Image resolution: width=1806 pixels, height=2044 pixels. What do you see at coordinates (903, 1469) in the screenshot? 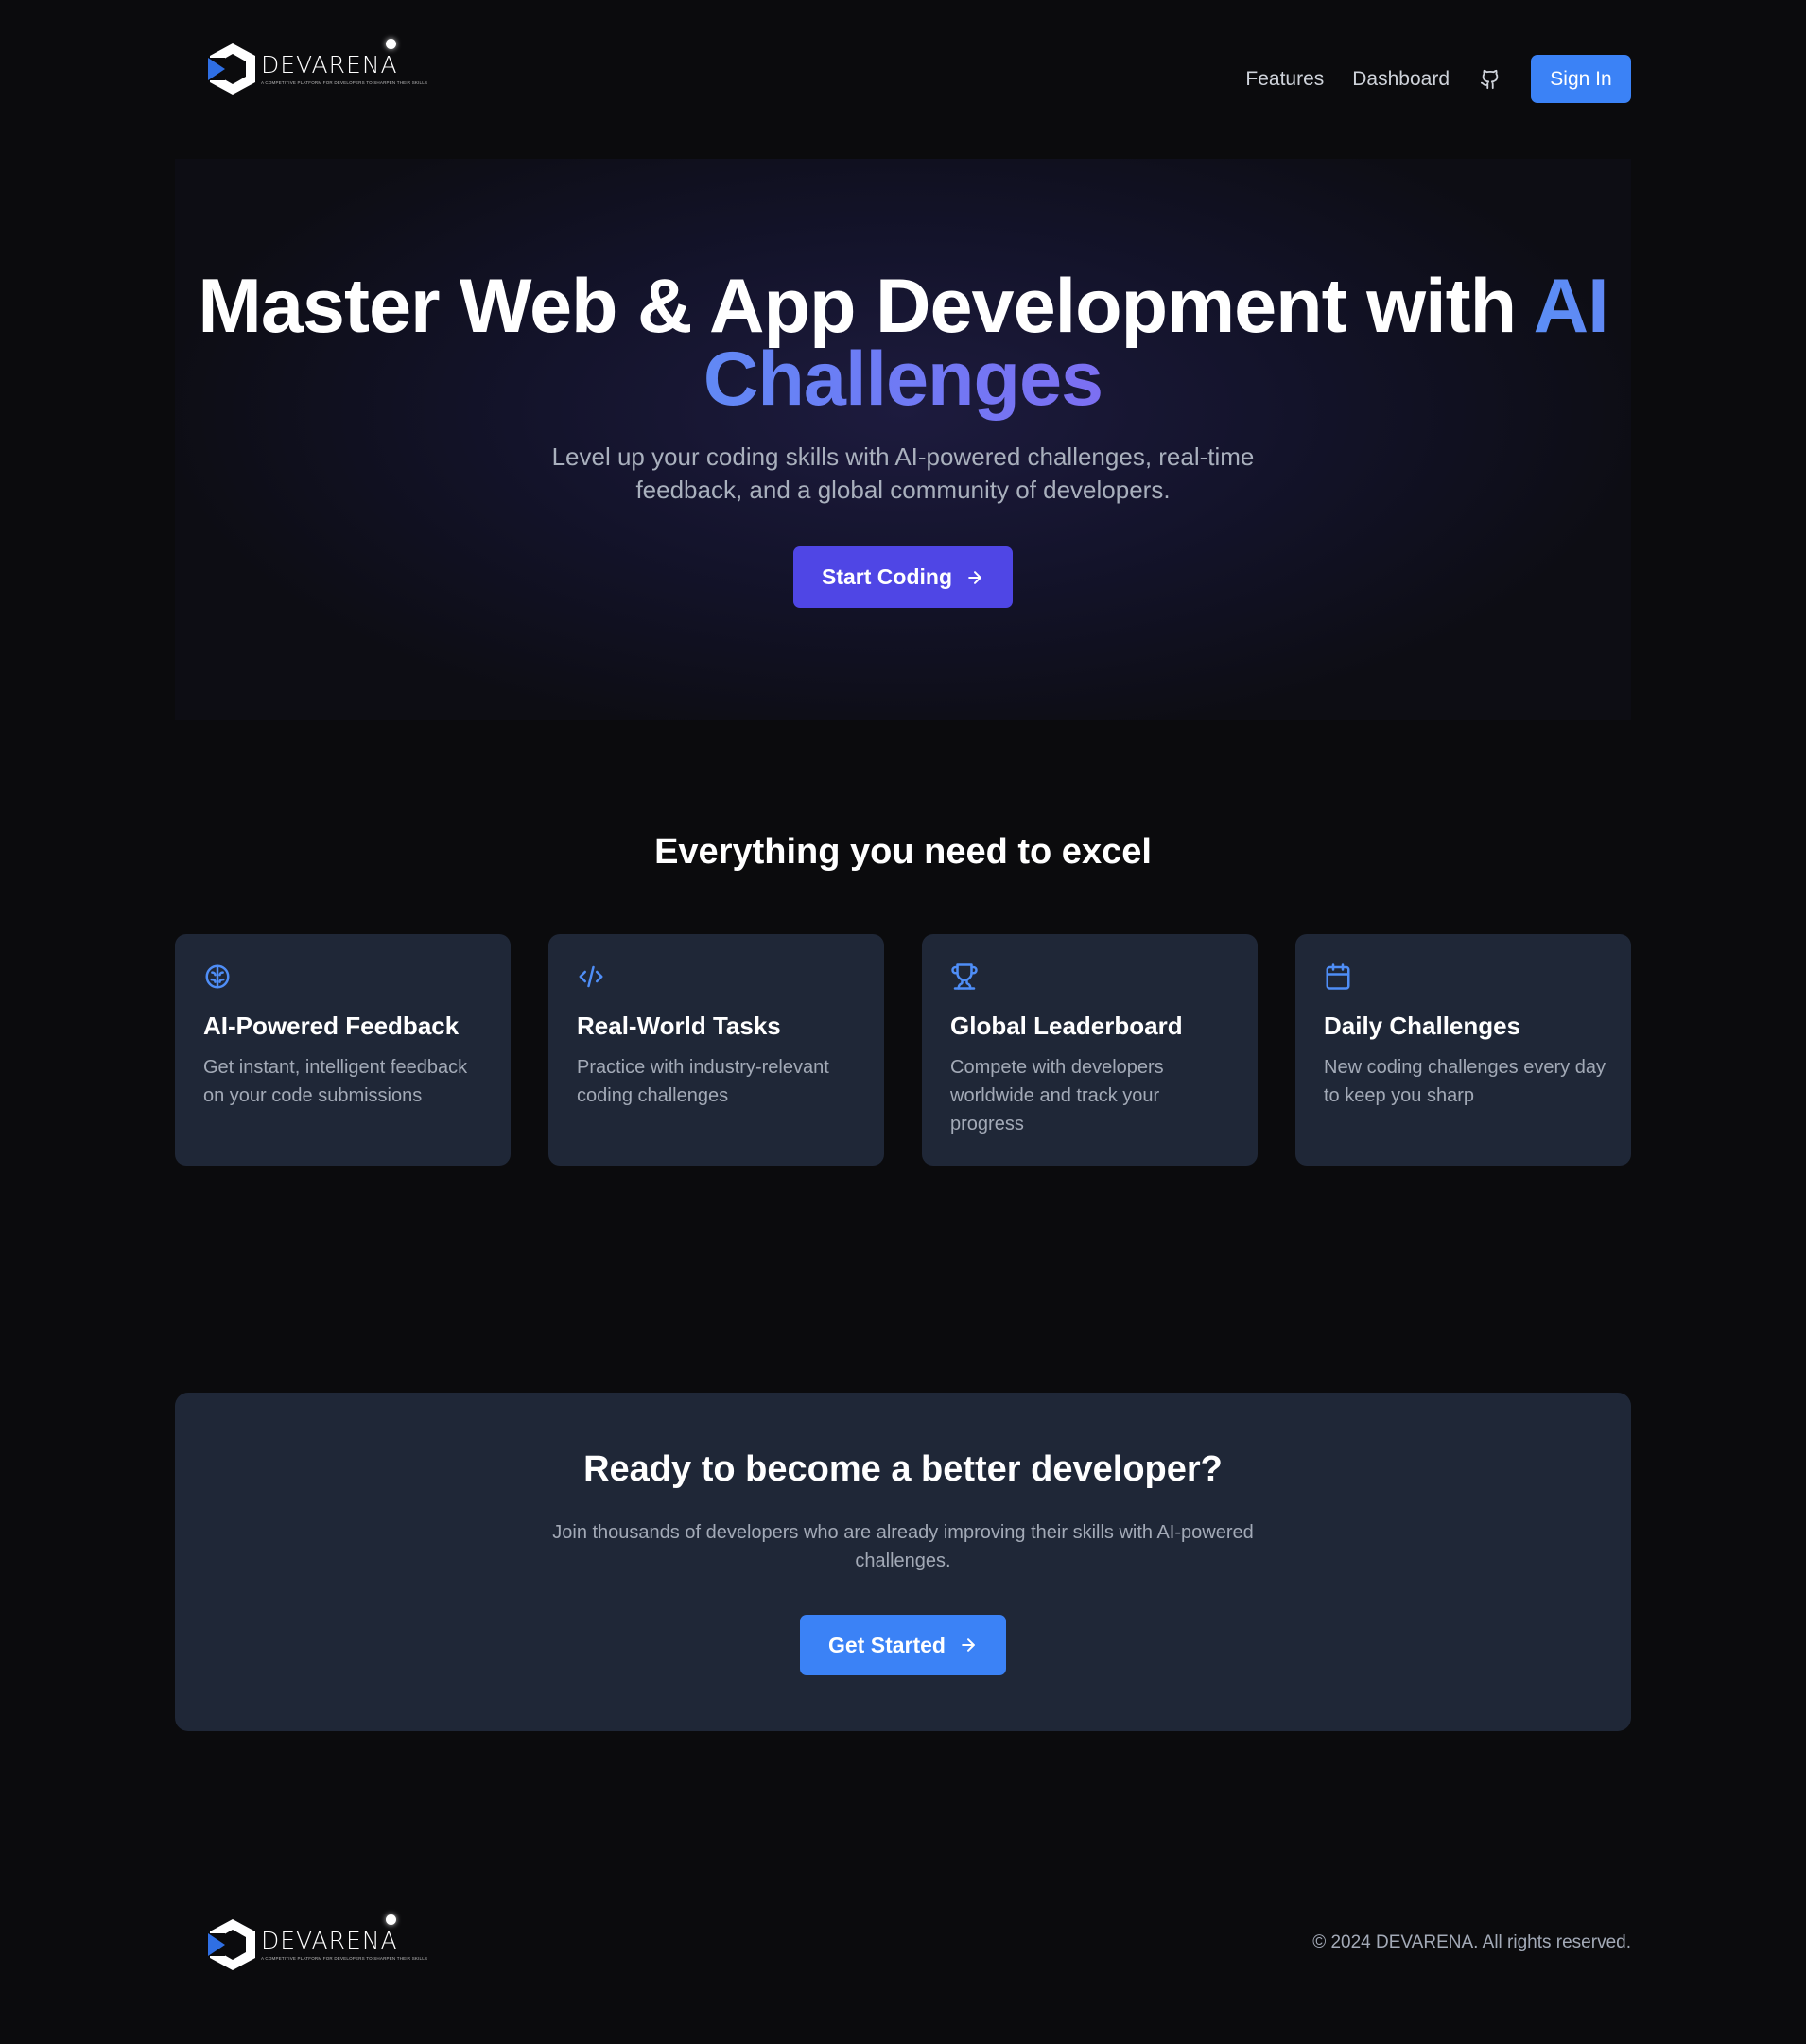
I see `cta-title: Ready to become a better developer?` at bounding box center [903, 1469].